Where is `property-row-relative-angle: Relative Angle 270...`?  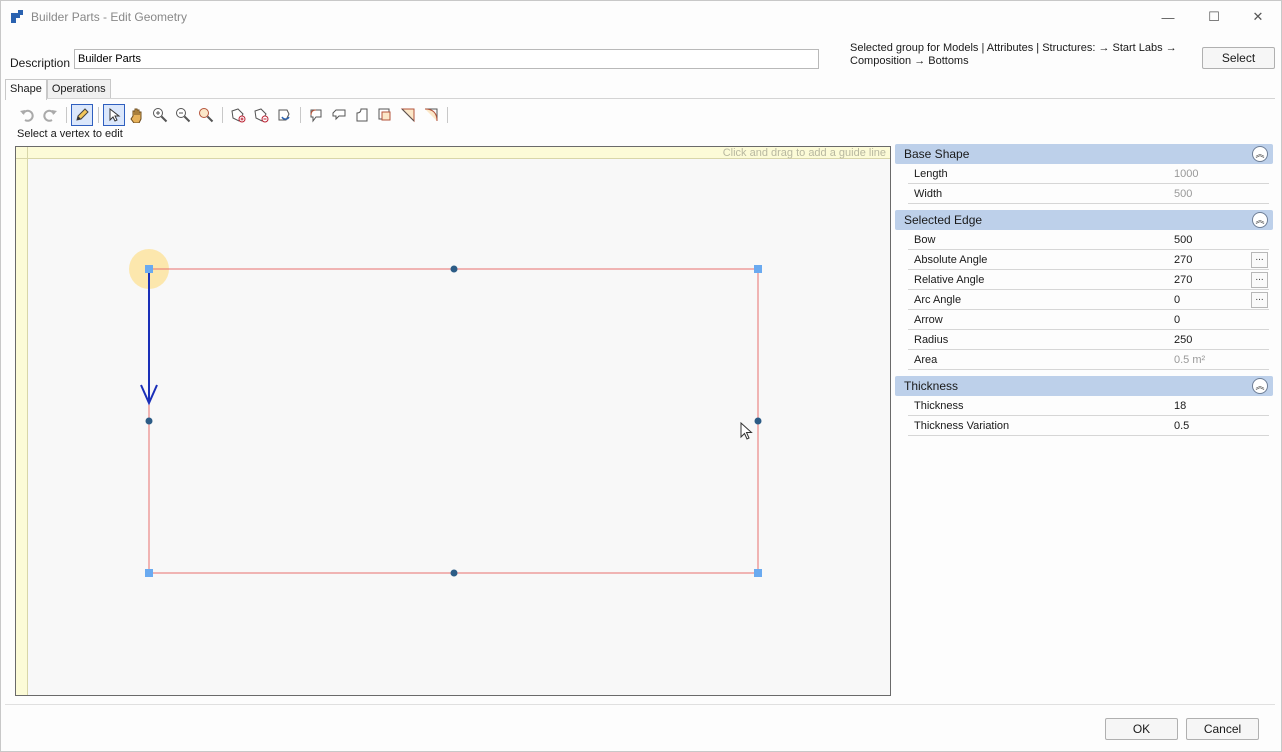 property-row-relative-angle: Relative Angle 270... is located at coordinates (1088, 280).